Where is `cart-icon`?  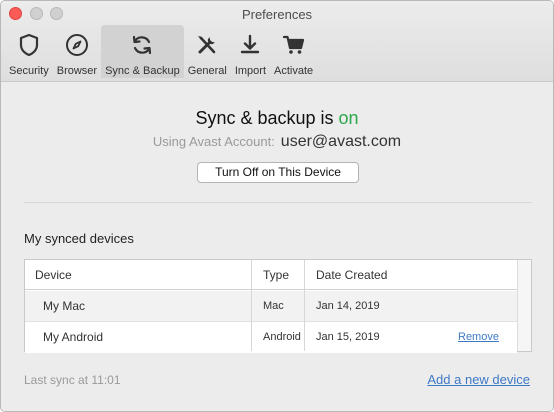 cart-icon is located at coordinates (293, 44).